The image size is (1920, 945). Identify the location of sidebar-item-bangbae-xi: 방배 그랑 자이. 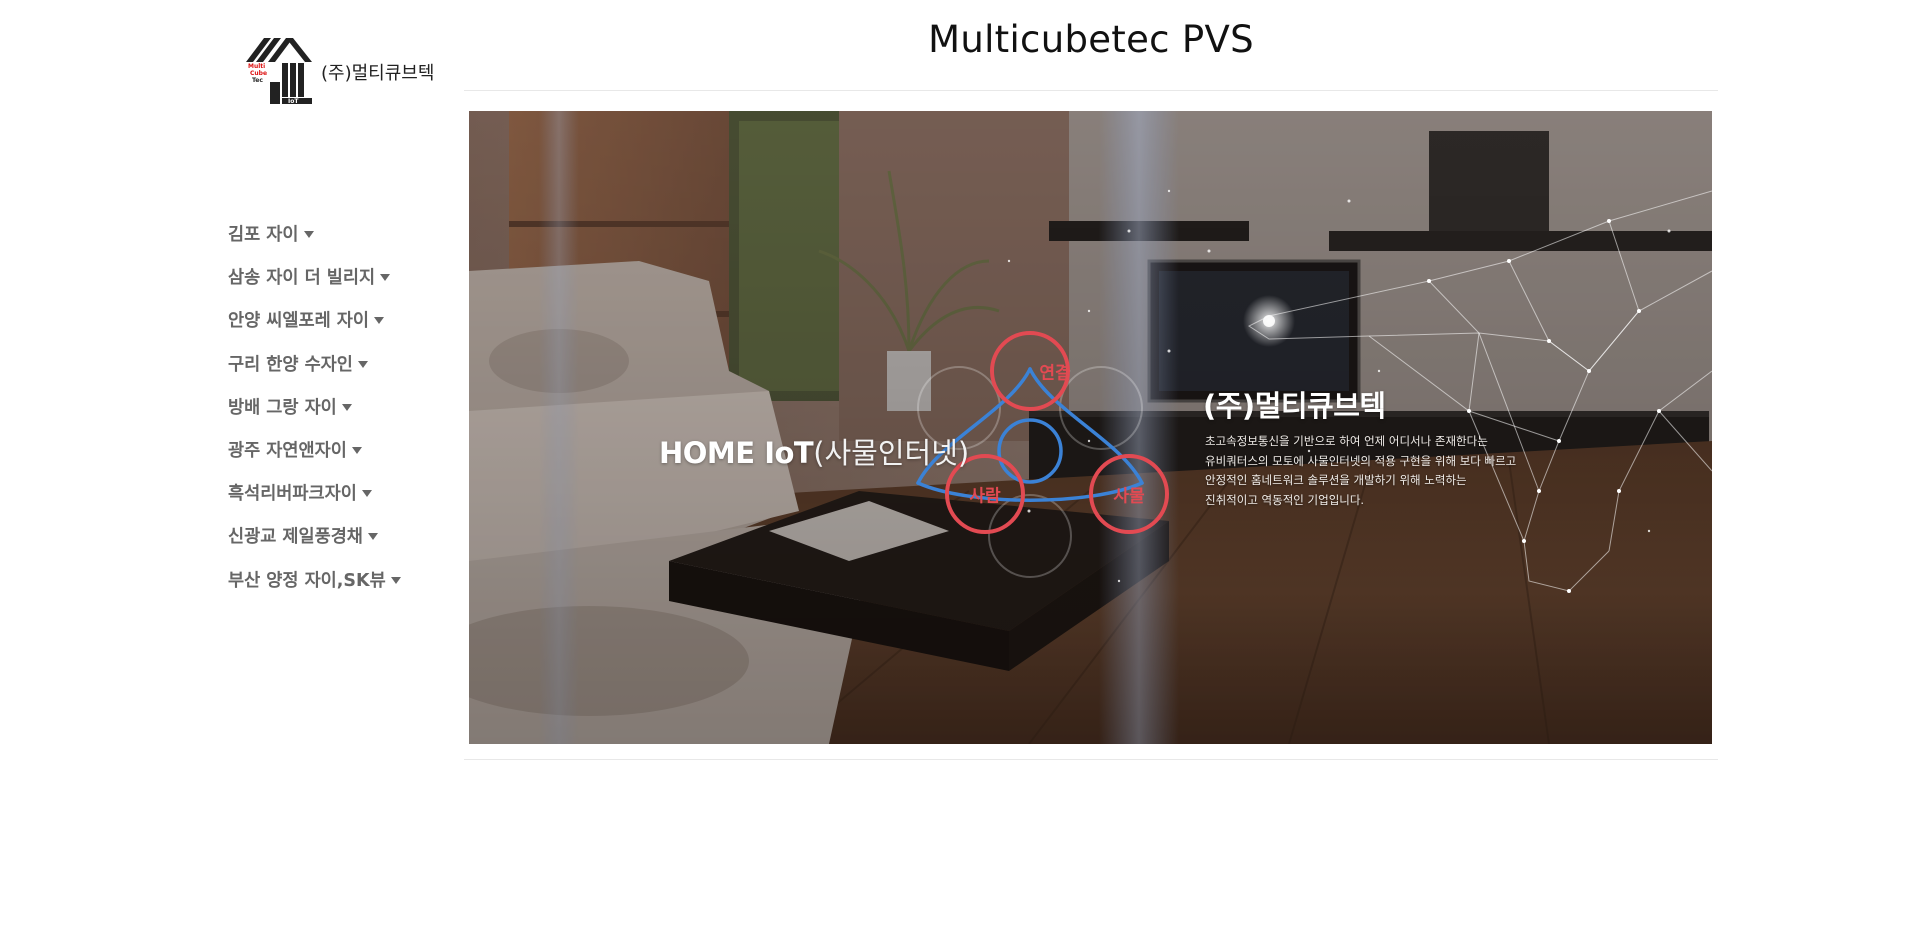
(314, 406).